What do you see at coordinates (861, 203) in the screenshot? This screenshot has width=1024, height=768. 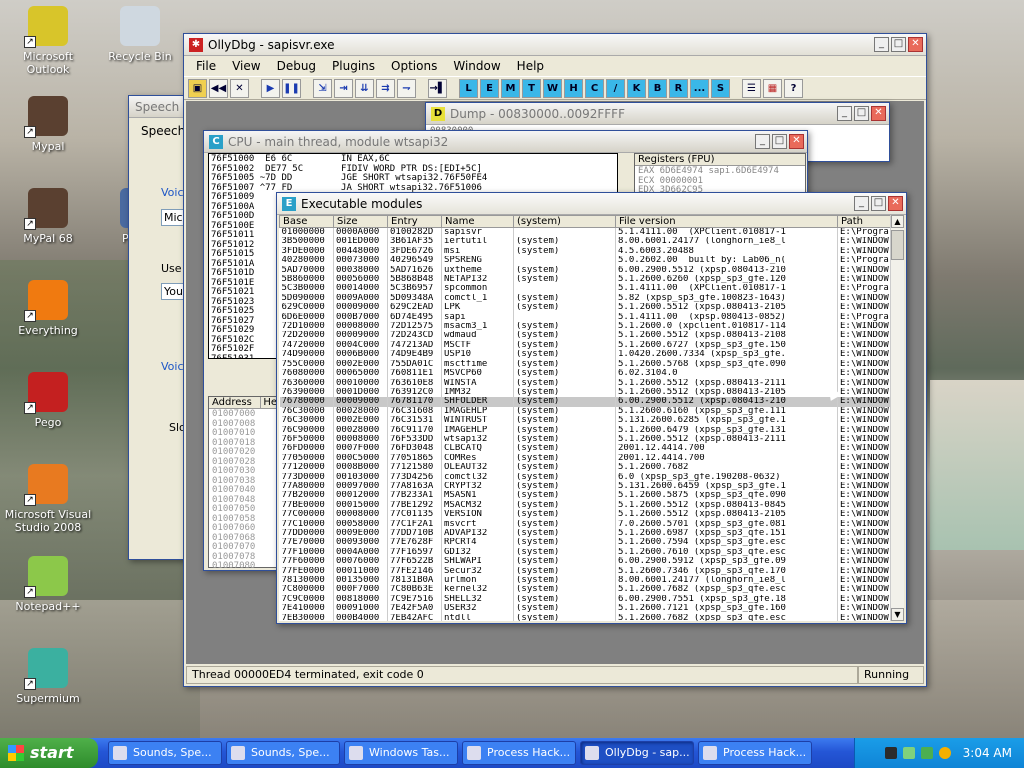 I see `modules-minimize-button: _` at bounding box center [861, 203].